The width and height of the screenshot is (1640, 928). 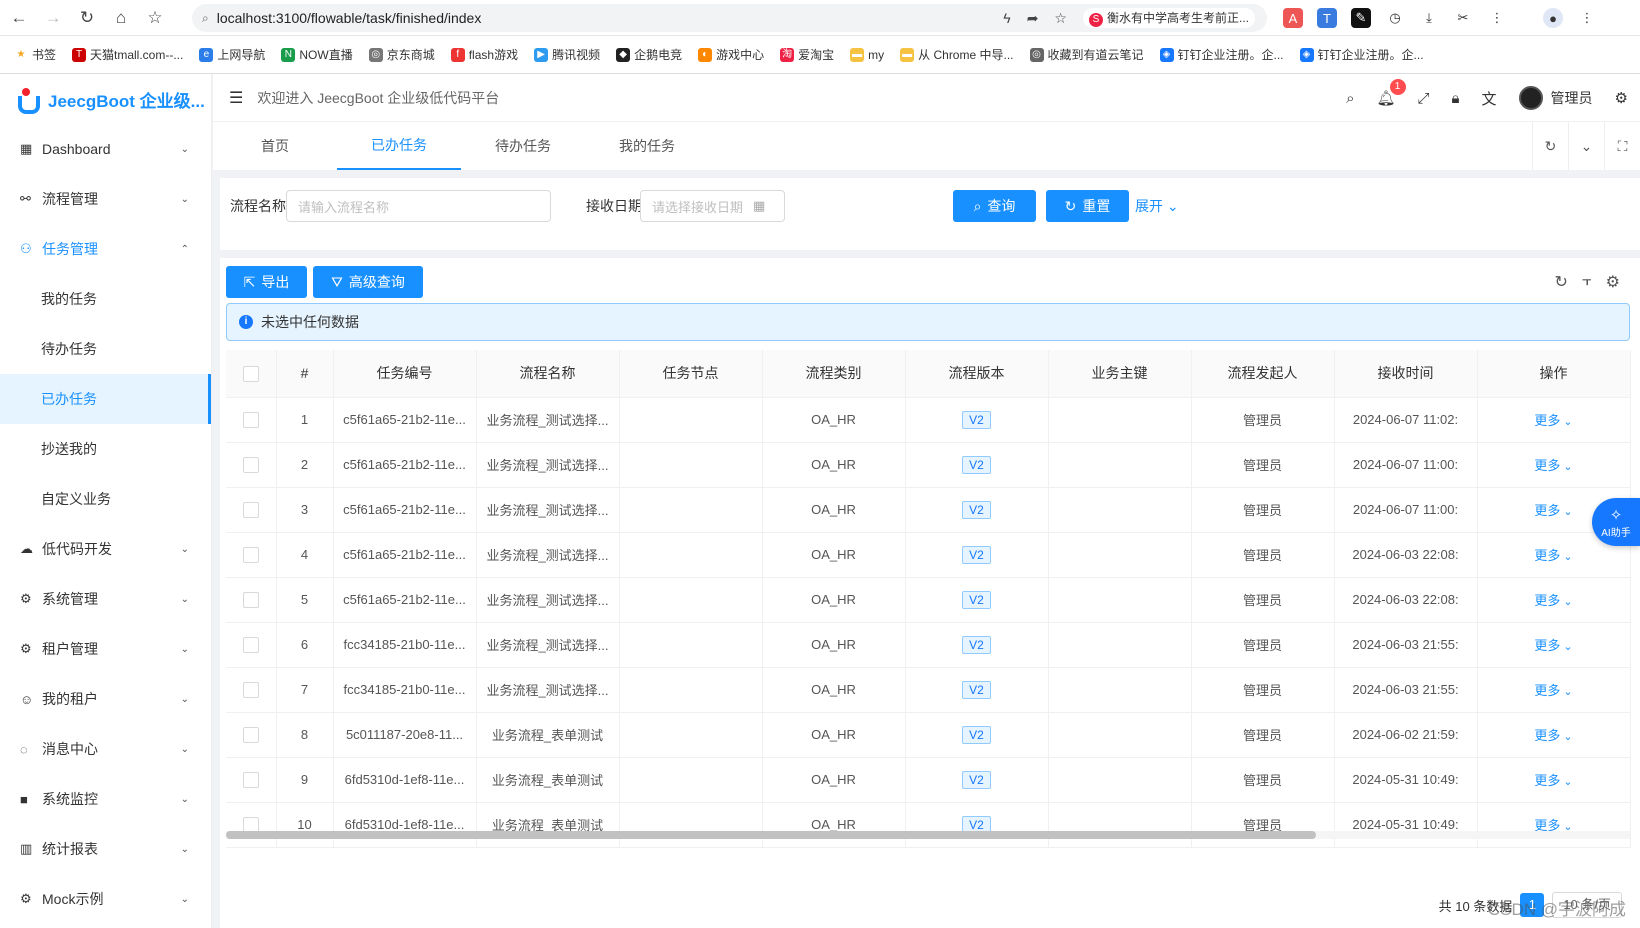 What do you see at coordinates (105, 349) in the screenshot?
I see `sidebar-sub-todo-task: 待办任务` at bounding box center [105, 349].